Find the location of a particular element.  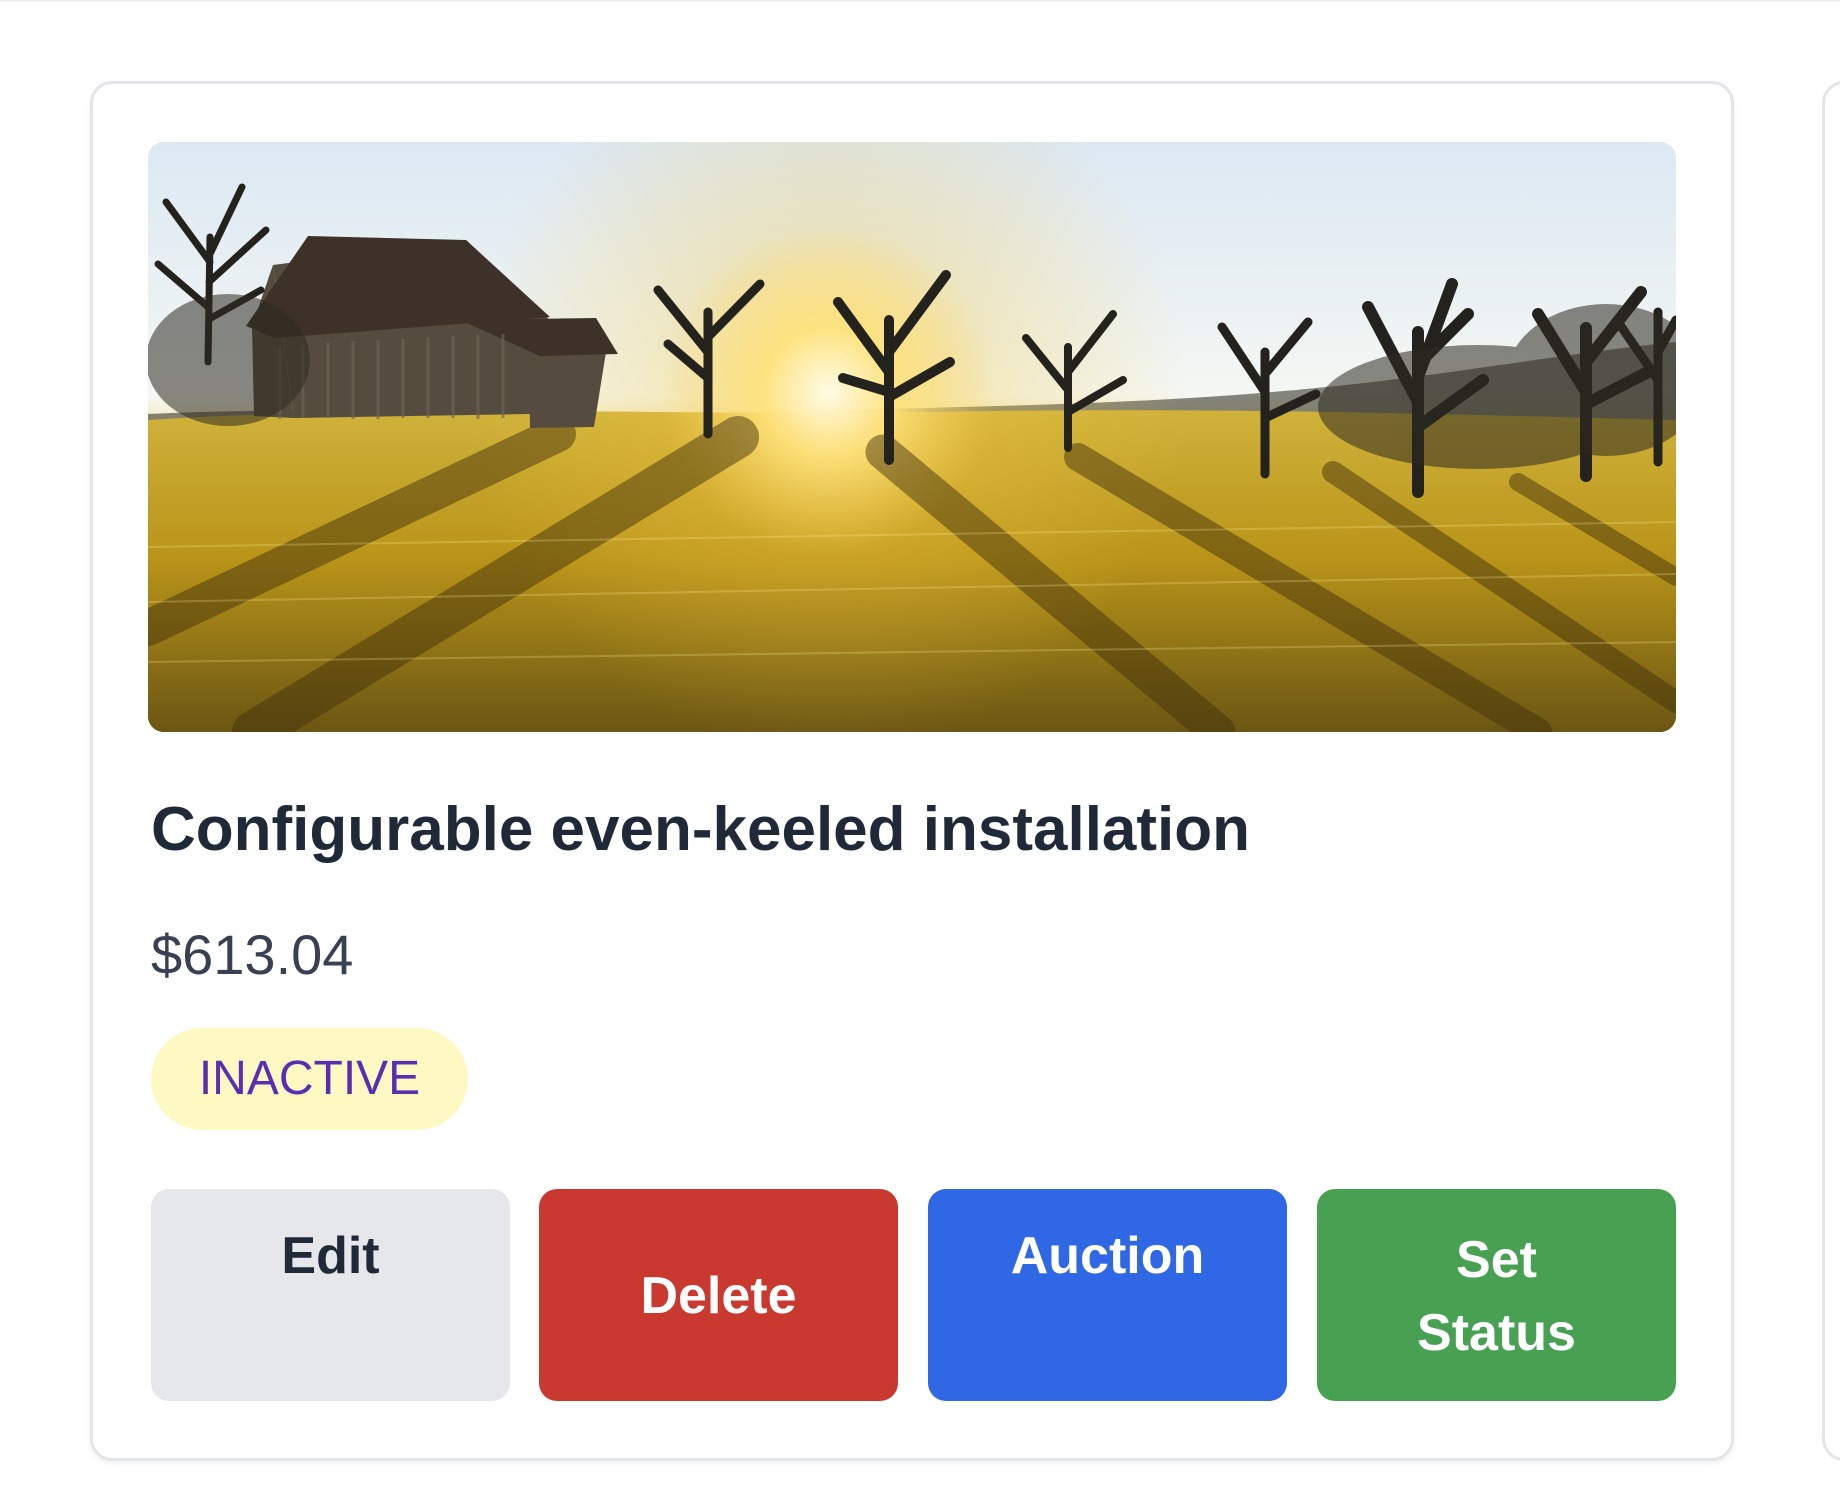

auction-button: Auction is located at coordinates (1107, 1295).